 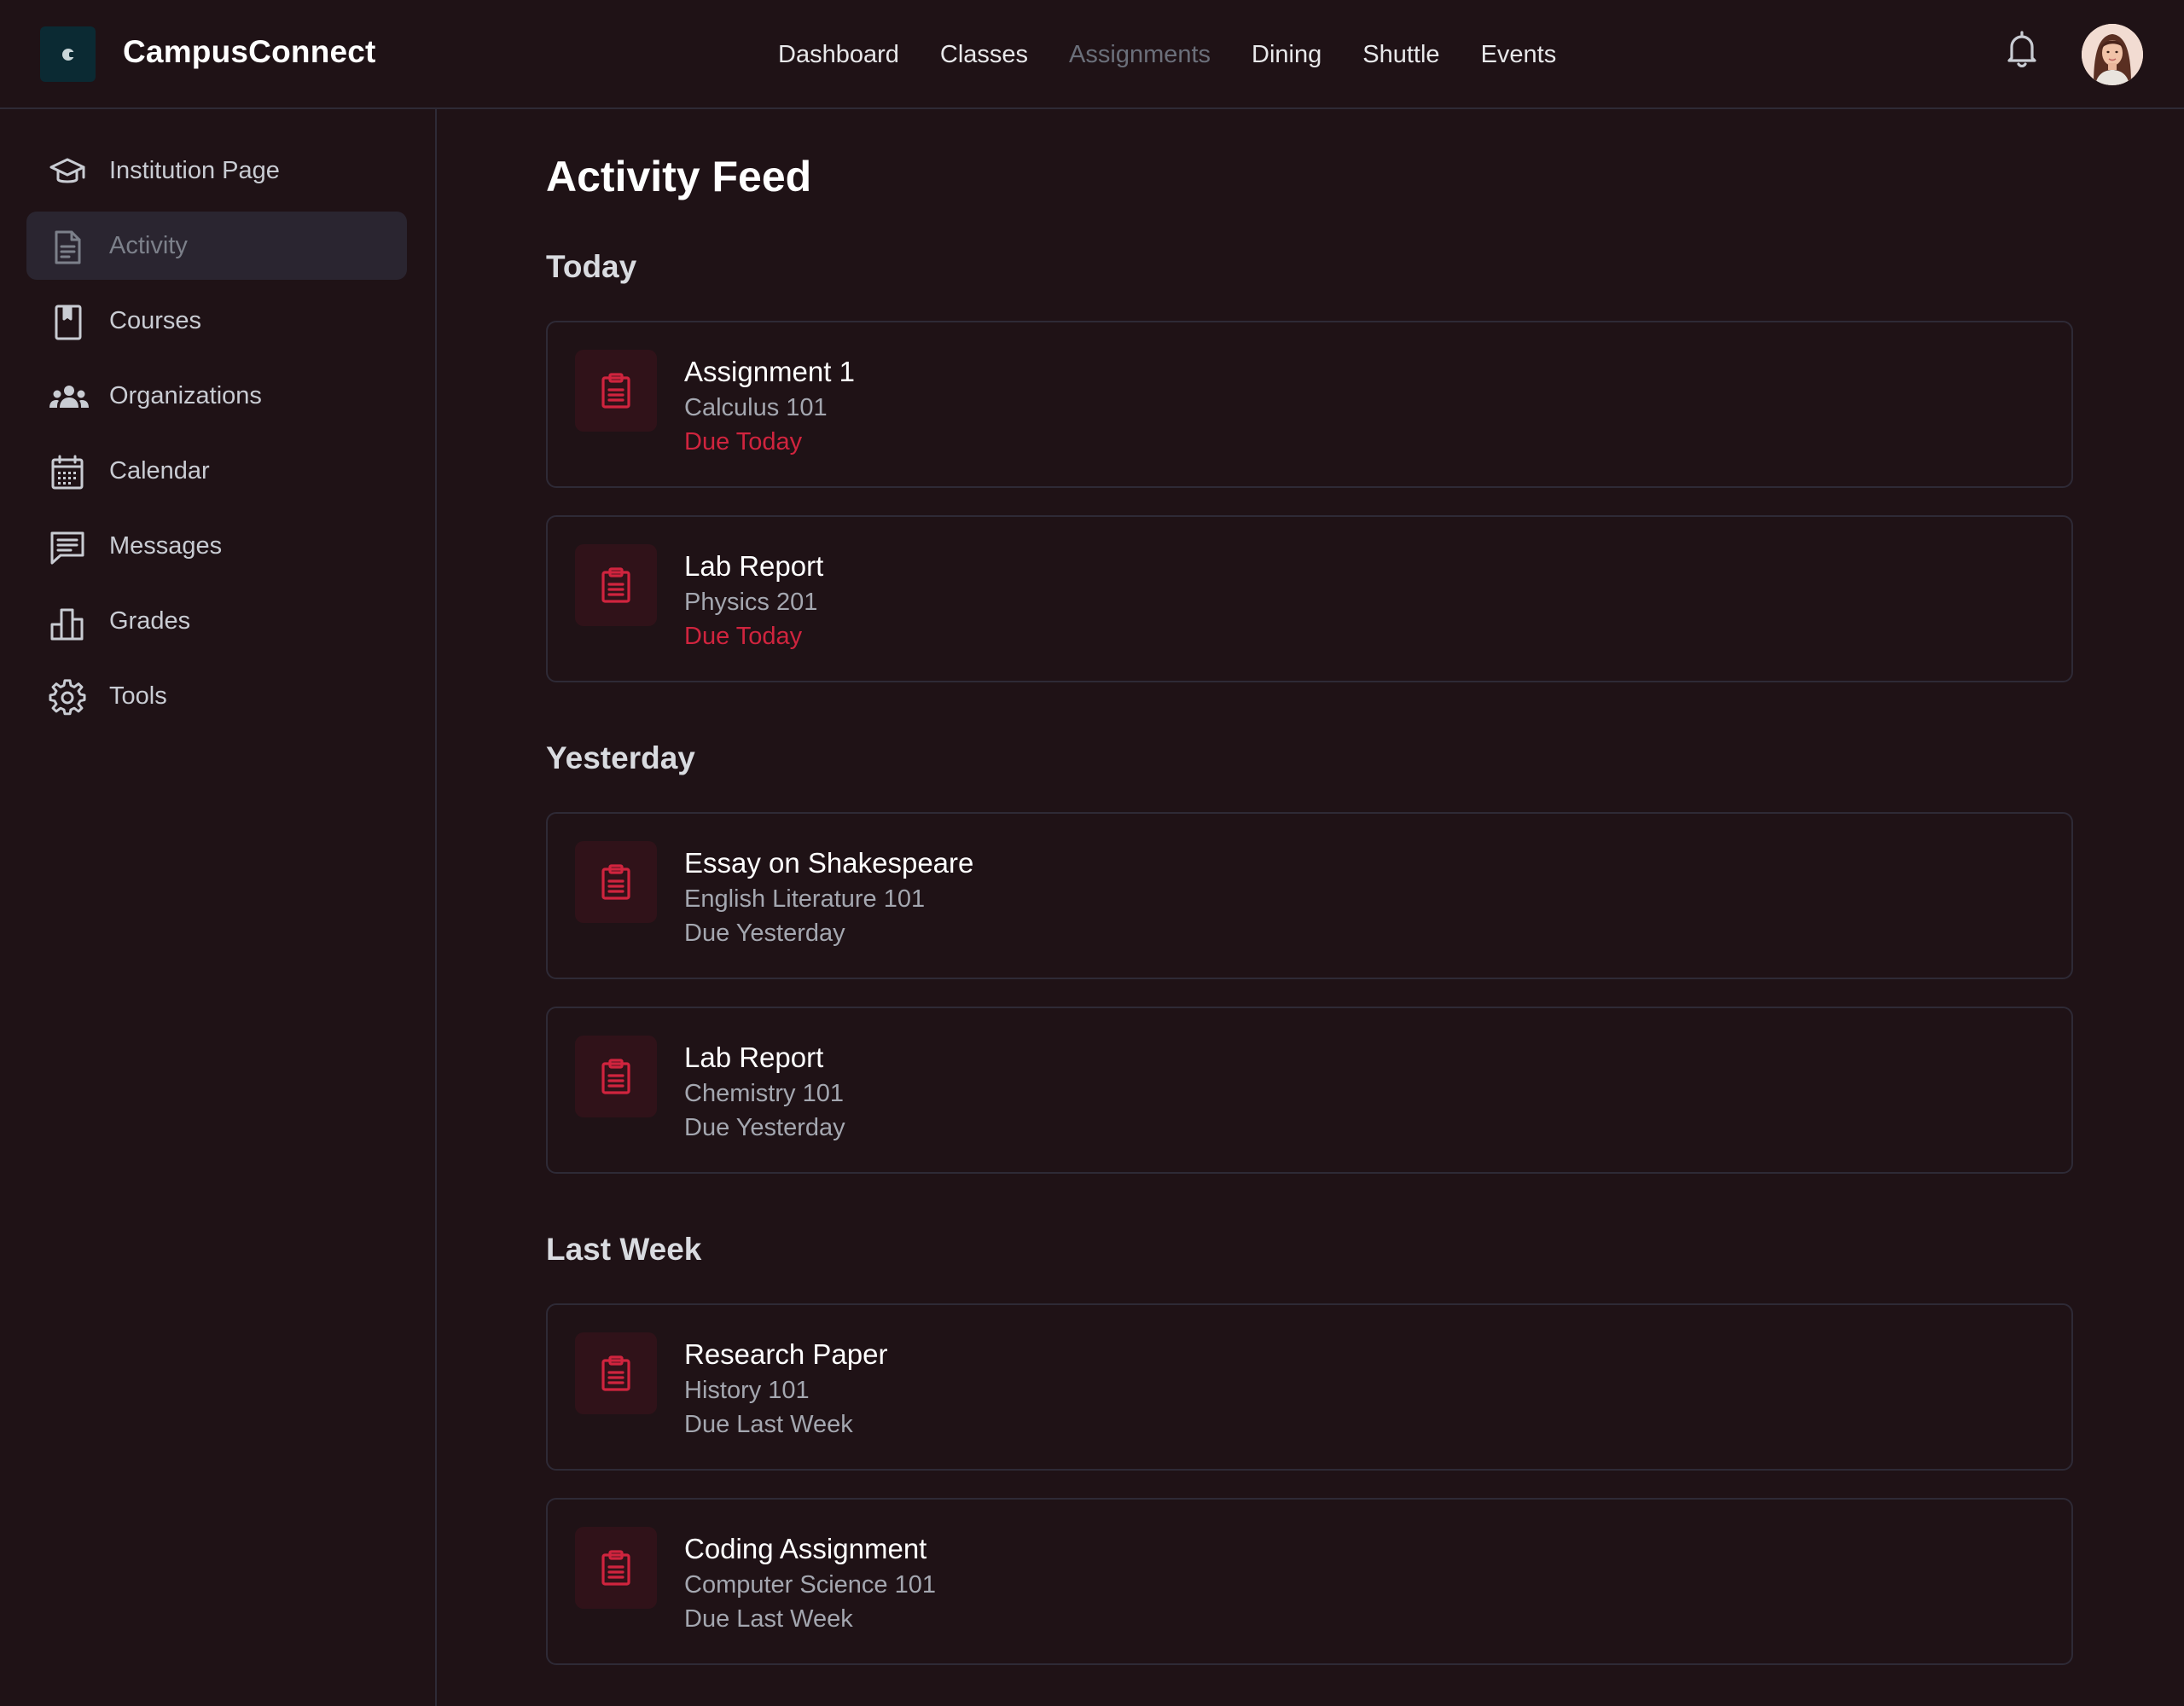 I want to click on activity-course: Calculus 101, so click(x=756, y=407).